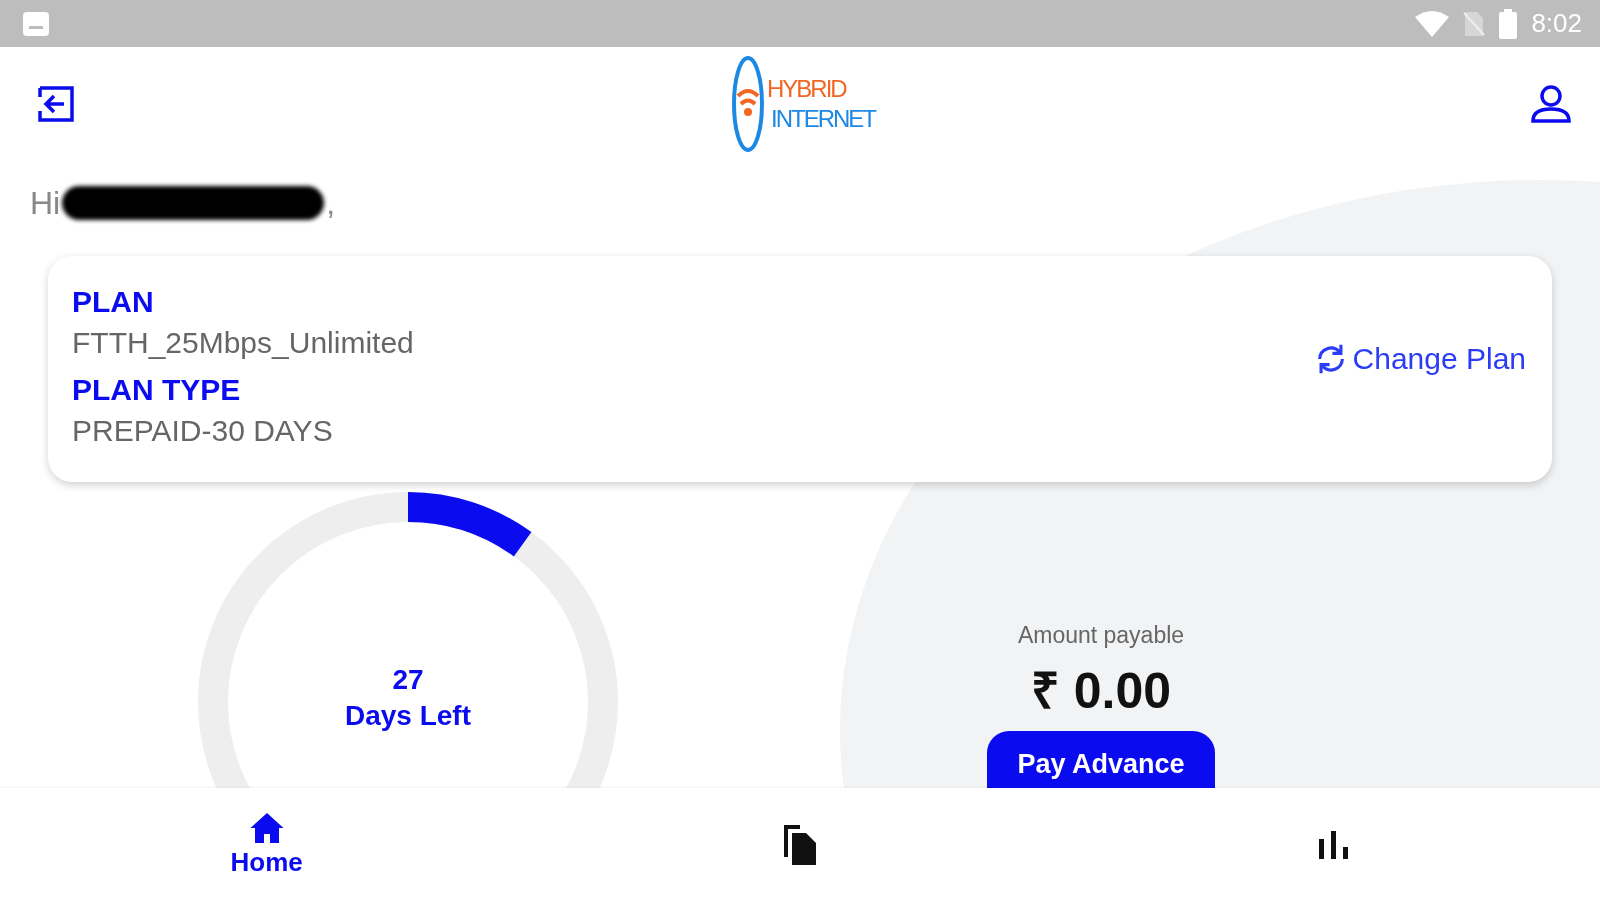  Describe the element at coordinates (748, 103) in the screenshot. I see `wifi-logo-icon` at that location.